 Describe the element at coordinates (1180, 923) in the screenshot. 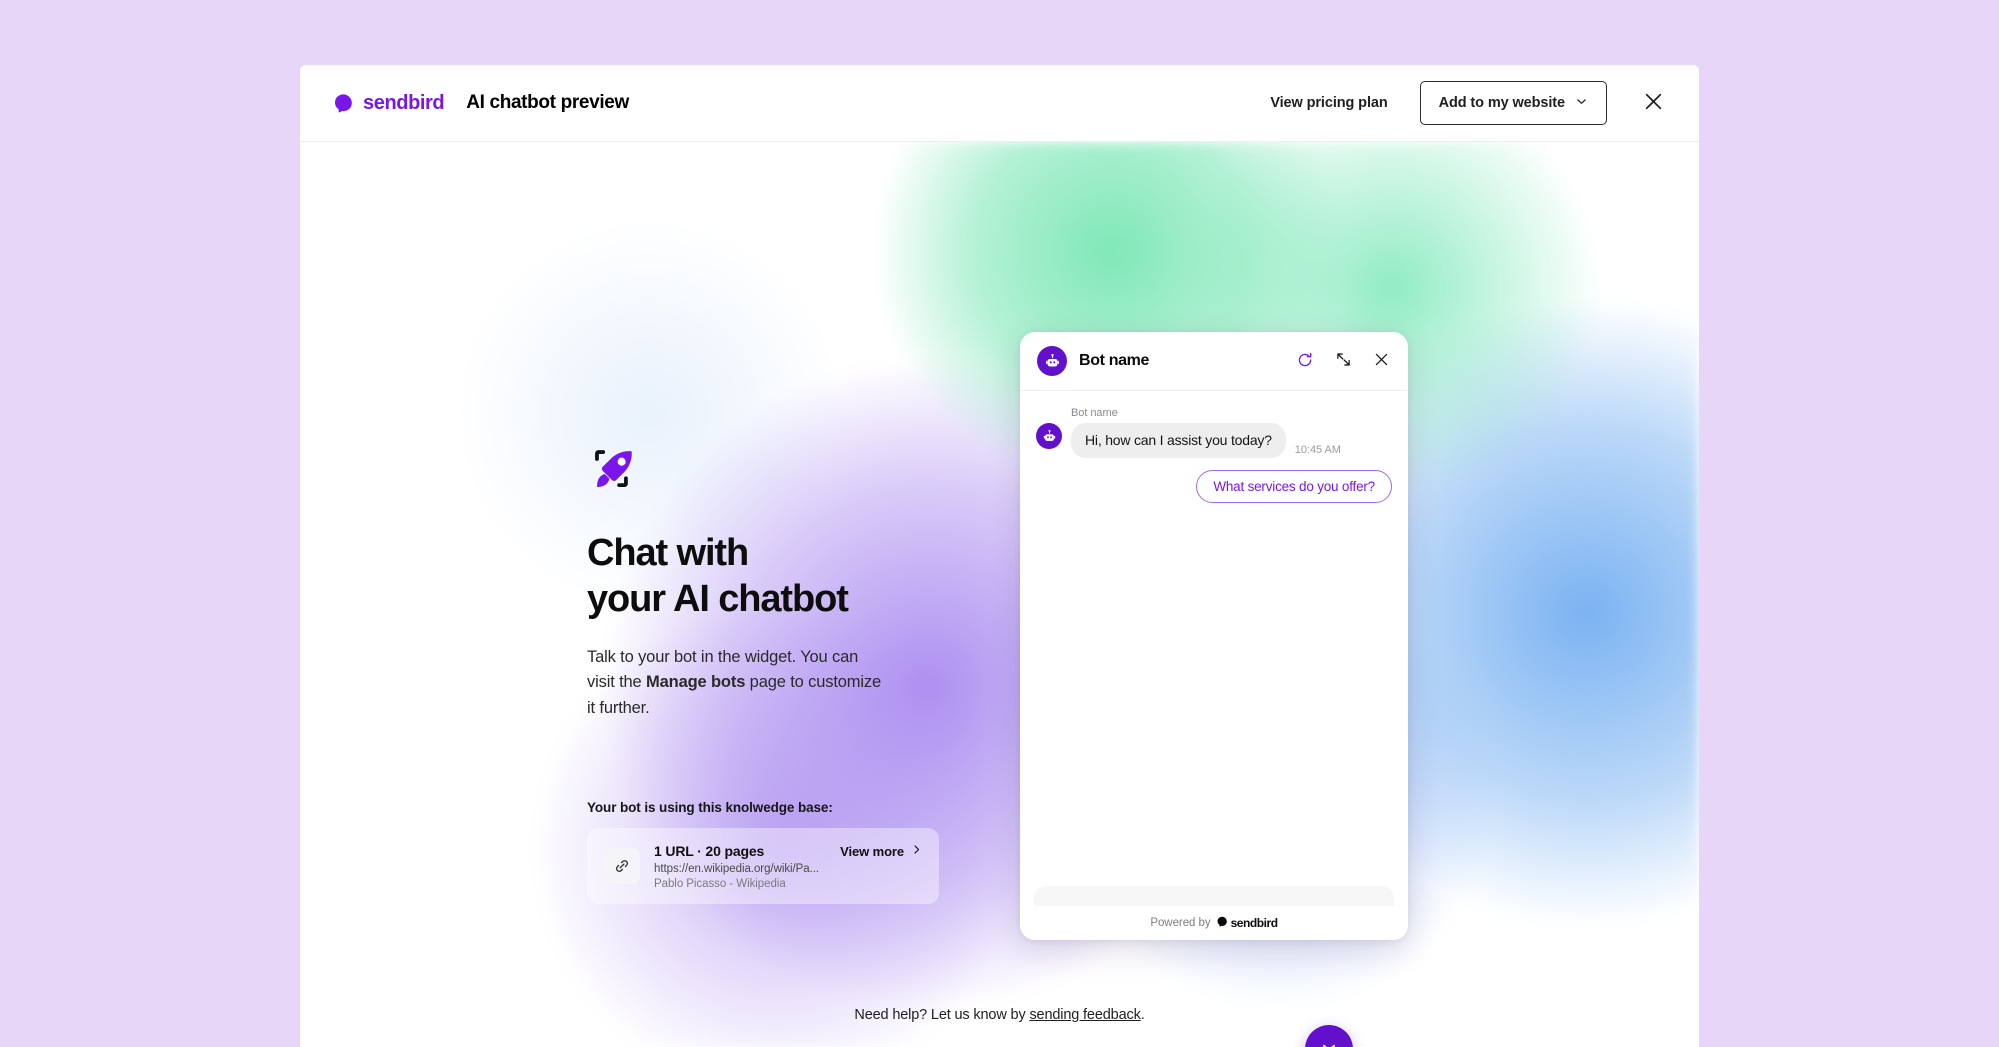

I see `powered-by-label: Powered by` at that location.